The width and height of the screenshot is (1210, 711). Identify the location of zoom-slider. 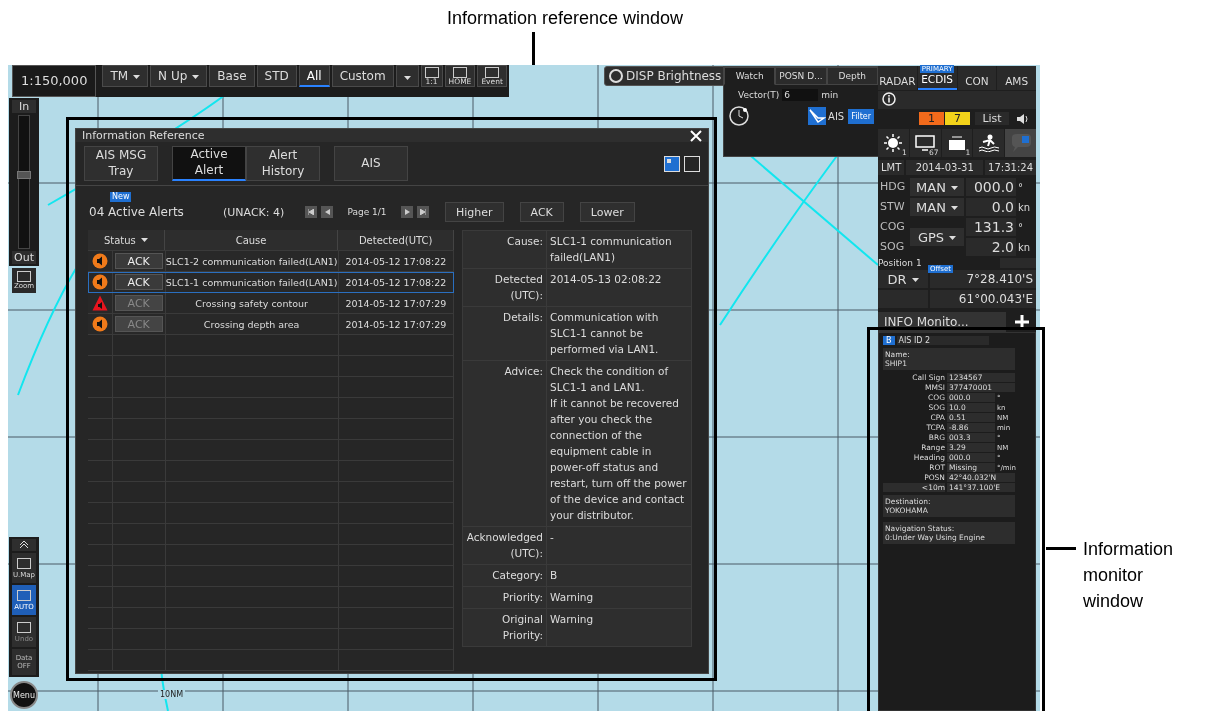
(24, 182).